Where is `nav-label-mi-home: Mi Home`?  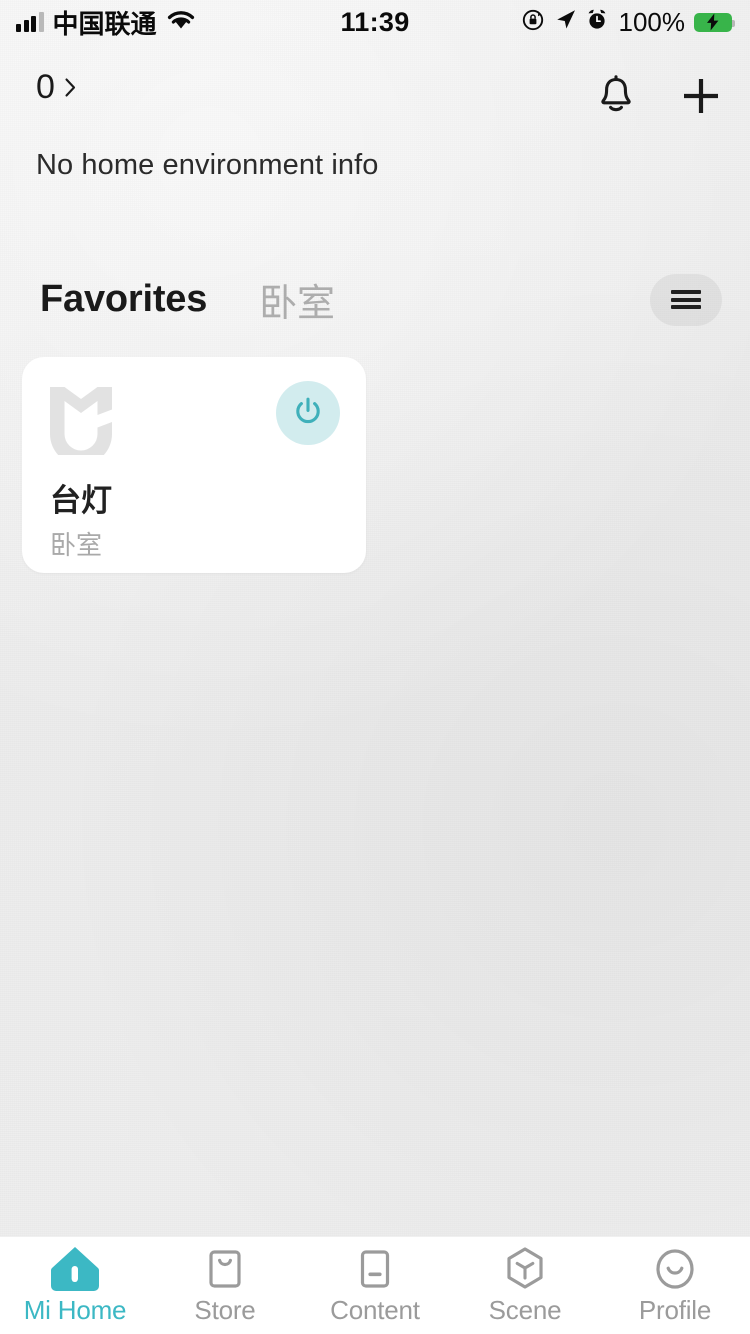 nav-label-mi-home: Mi Home is located at coordinates (75, 1310).